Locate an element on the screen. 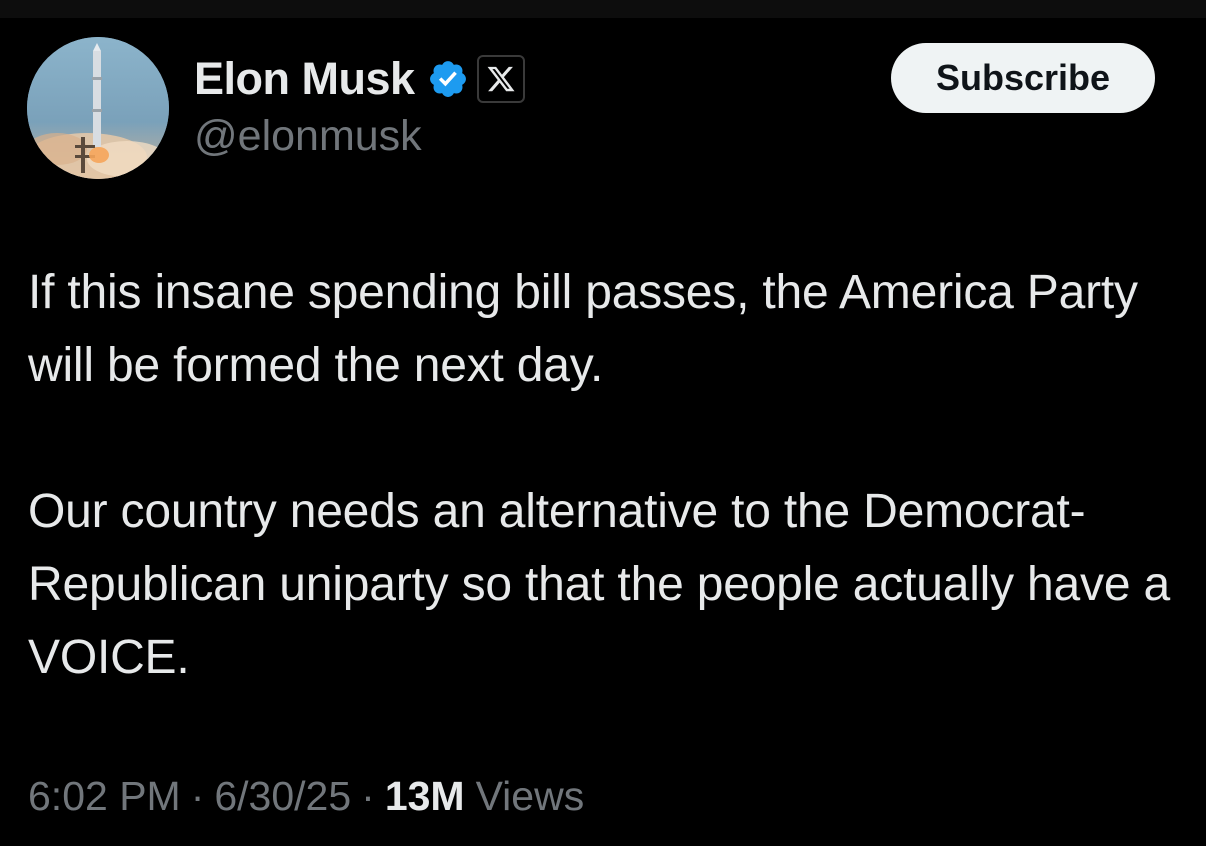  author-display-name: Elon Musk is located at coordinates (304, 79).